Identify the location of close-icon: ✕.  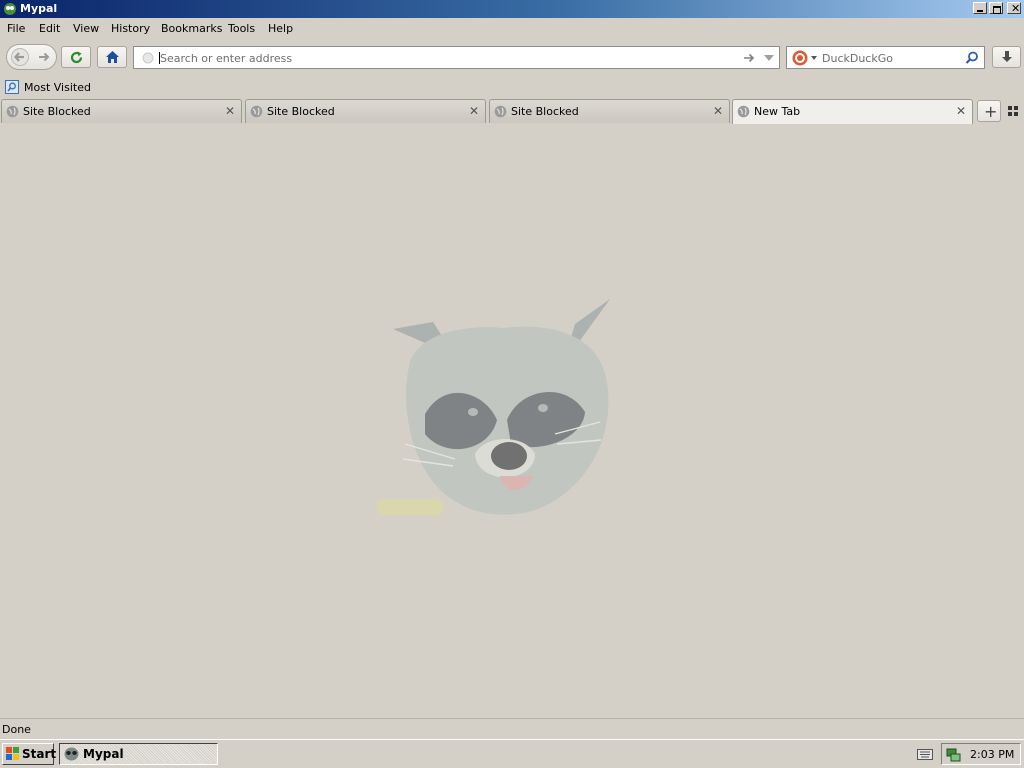
(1016, 8).